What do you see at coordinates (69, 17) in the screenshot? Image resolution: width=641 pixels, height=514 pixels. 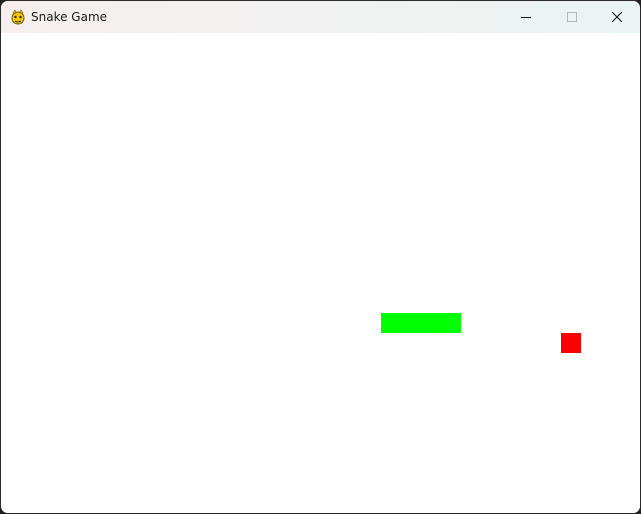 I see `window-title: Snake Game` at bounding box center [69, 17].